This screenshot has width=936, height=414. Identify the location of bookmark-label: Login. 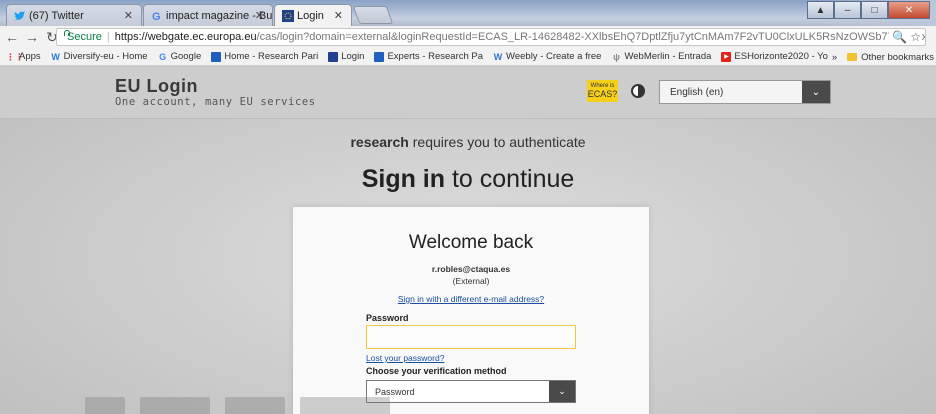
(353, 56).